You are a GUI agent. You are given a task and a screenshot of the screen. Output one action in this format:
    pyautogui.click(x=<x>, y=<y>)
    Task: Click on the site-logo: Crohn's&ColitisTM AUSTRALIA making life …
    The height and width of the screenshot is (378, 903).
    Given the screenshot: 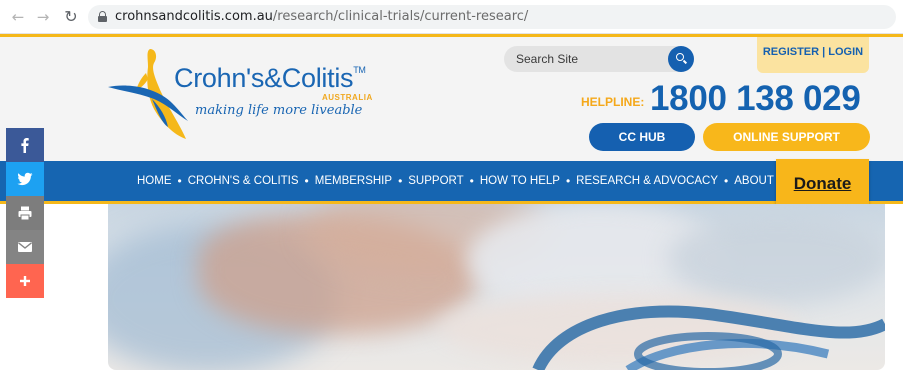 What is the action you would take?
    pyautogui.click(x=243, y=93)
    